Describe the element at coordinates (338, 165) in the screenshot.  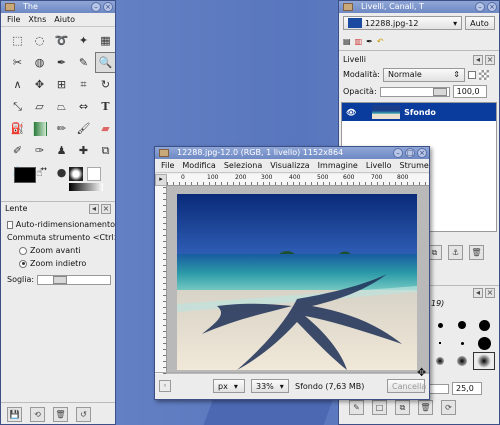
I see `menu-immagine: Immagine` at that location.